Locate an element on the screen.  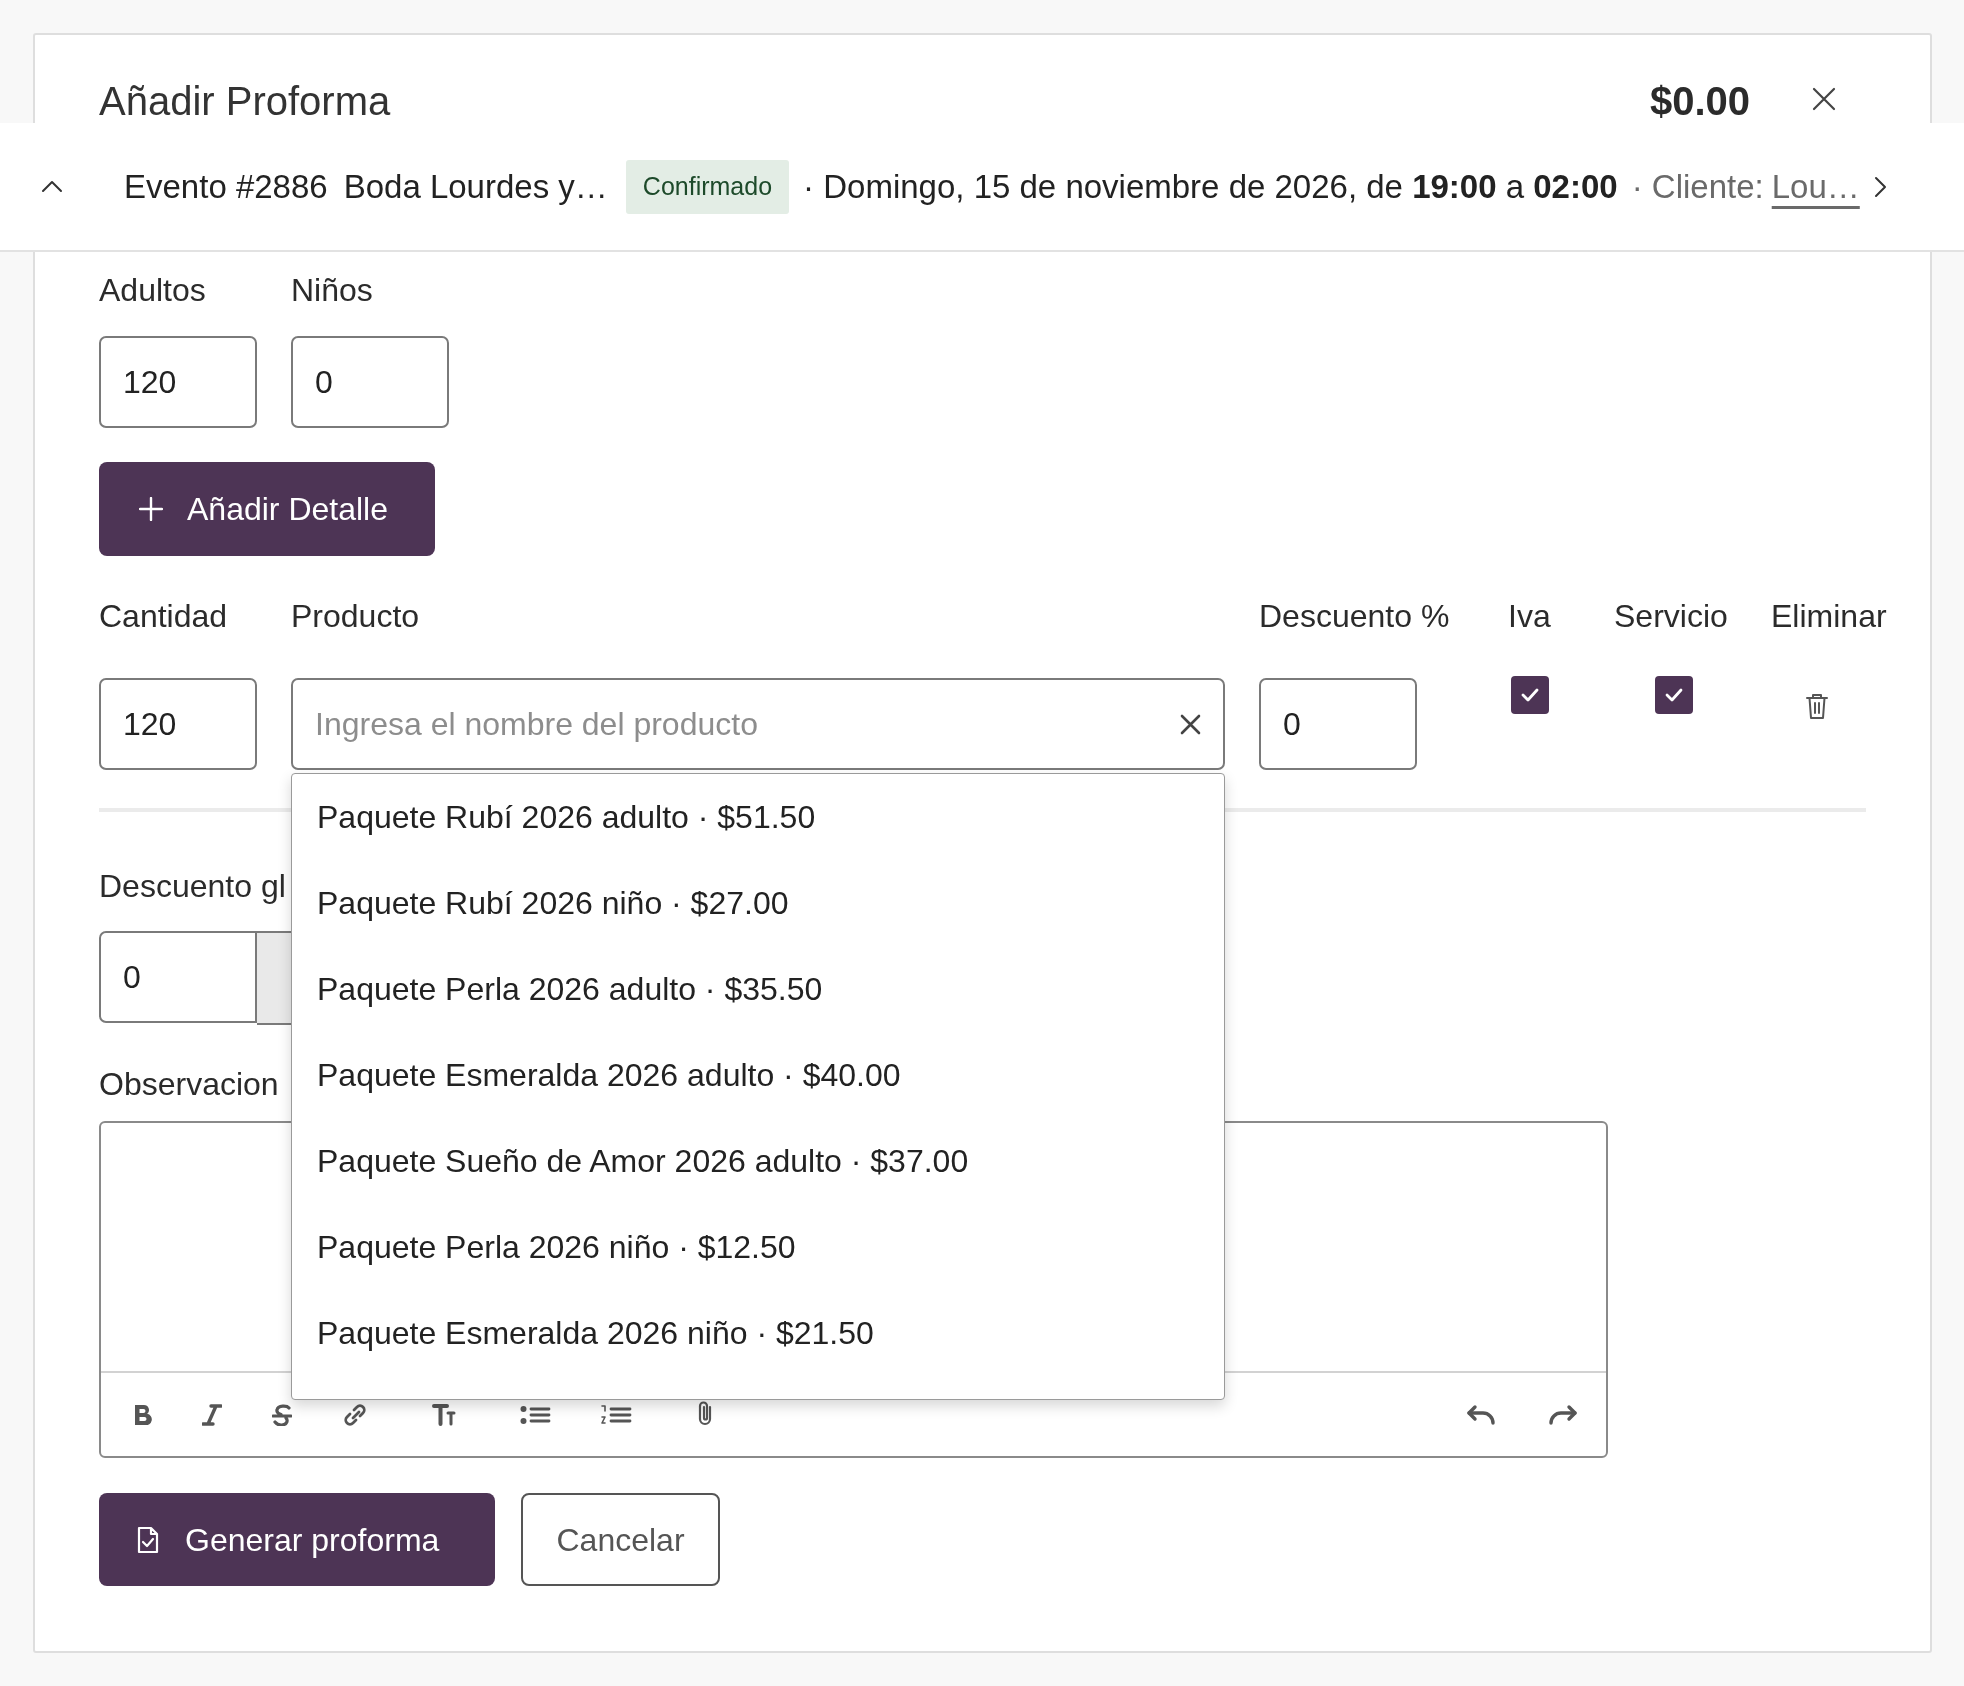
field-label: Descuento gl is located at coordinates (192, 886).